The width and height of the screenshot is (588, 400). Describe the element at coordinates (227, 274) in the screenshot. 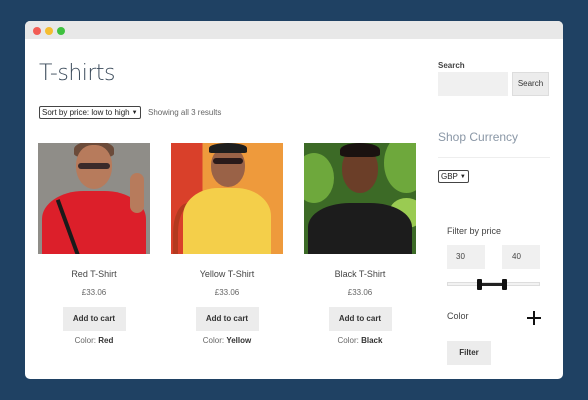

I see `product-name: Yellow T-Shirt` at that location.